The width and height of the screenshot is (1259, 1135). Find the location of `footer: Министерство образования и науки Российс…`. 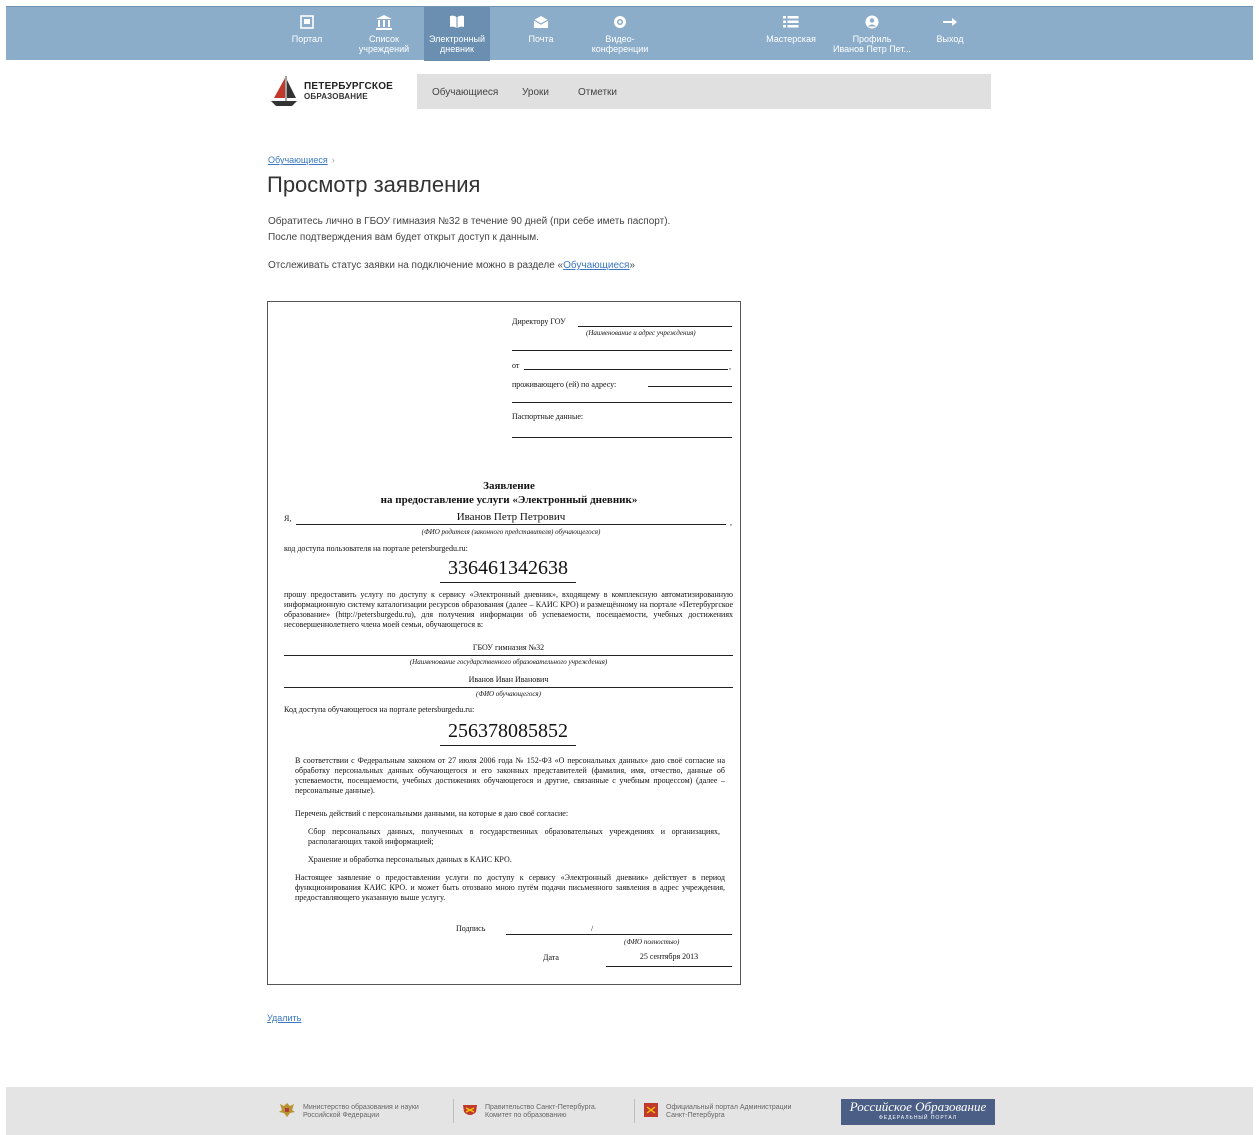

footer: Министерство образования и науки Российс… is located at coordinates (629, 1111).